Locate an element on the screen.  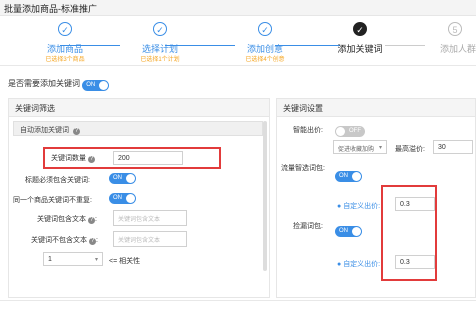
step-sub: 已选择4个创意 is located at coordinates (265, 60).